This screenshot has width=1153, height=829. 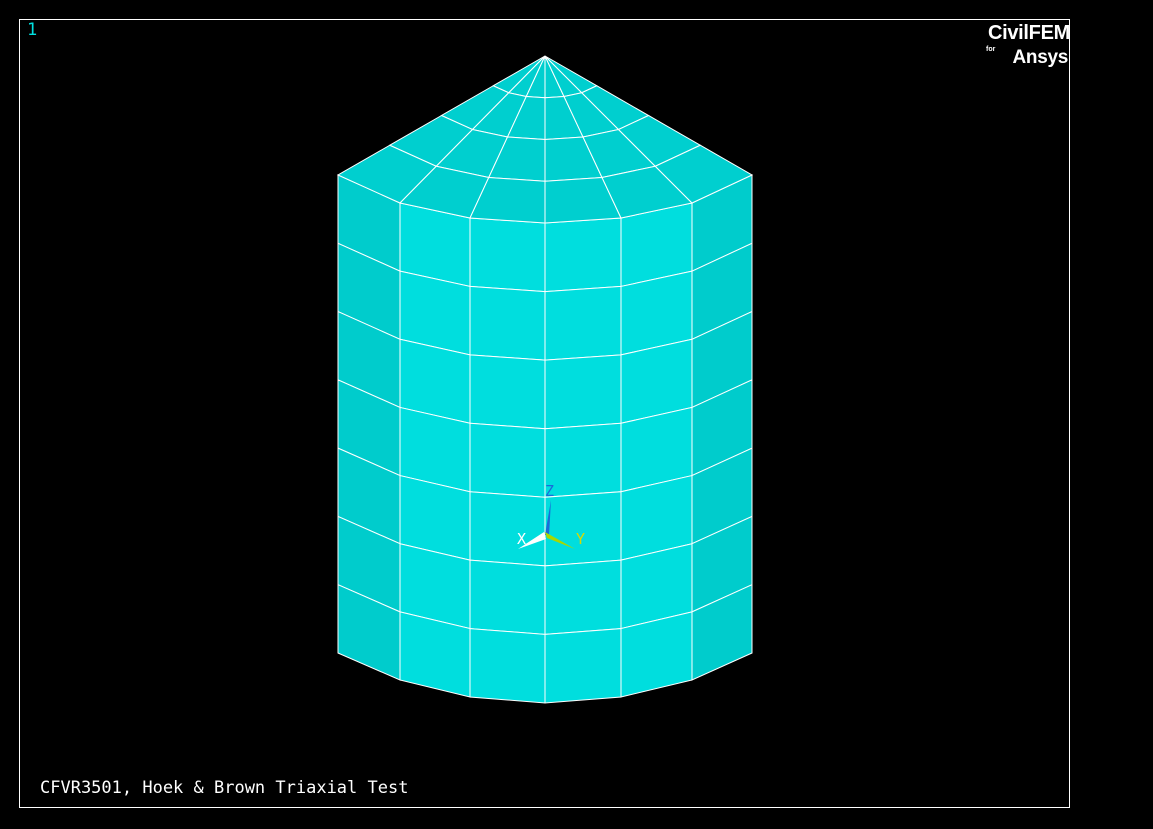 I want to click on plot-title: CFVR3501, Hoek & Brown Triaxial Test, so click(x=224, y=788).